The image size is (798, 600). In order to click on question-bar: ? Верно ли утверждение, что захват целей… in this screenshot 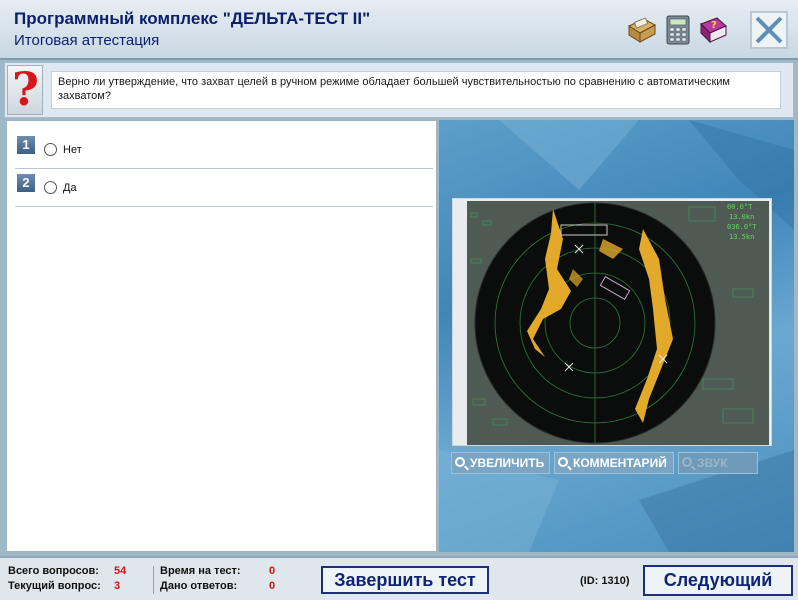, I will do `click(399, 90)`.